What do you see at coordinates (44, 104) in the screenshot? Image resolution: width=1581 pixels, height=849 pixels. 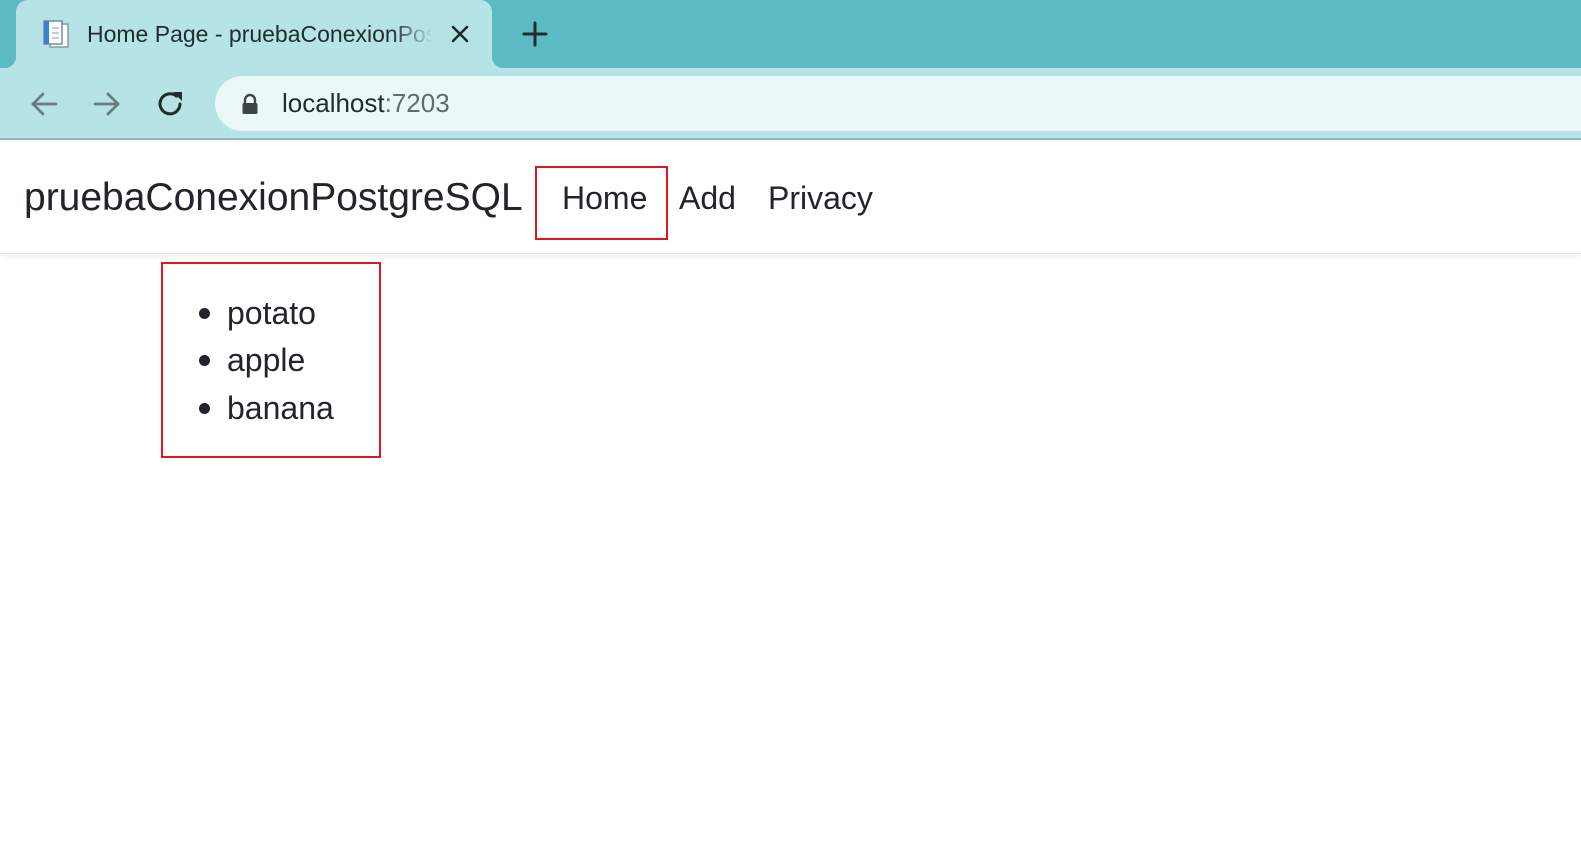 I see `arrow-left-icon` at bounding box center [44, 104].